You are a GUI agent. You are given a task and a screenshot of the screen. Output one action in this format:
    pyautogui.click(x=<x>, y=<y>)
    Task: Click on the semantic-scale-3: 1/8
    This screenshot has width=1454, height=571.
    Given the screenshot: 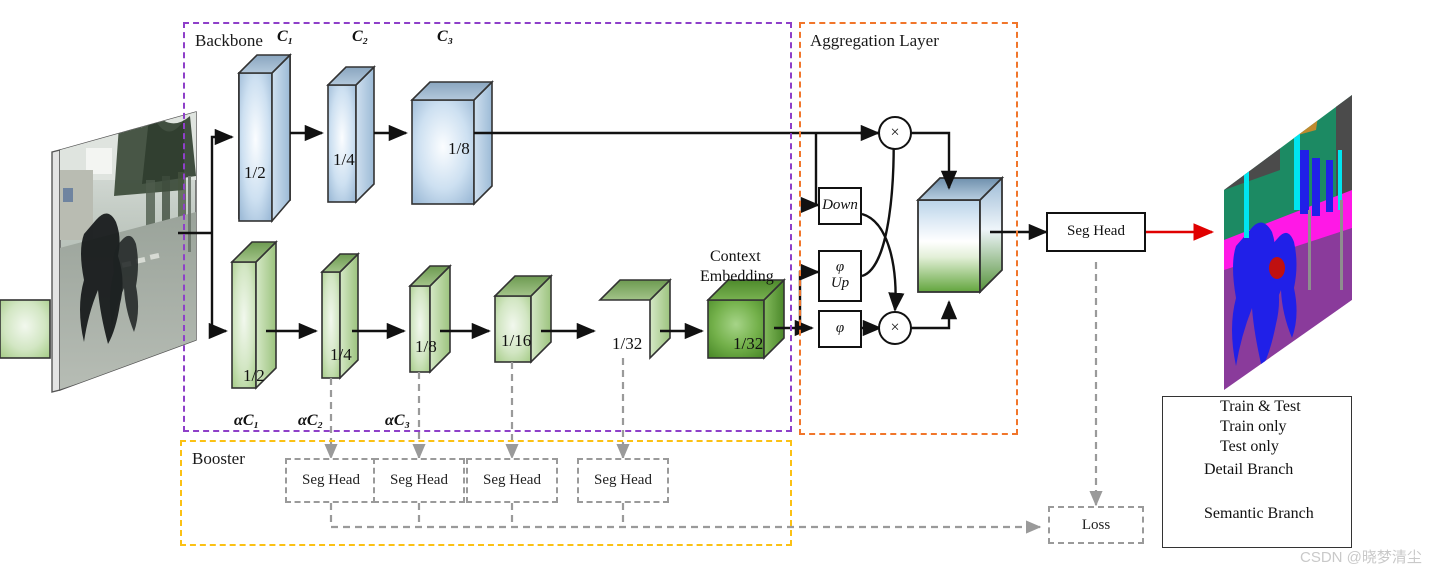 What is the action you would take?
    pyautogui.click(x=426, y=346)
    